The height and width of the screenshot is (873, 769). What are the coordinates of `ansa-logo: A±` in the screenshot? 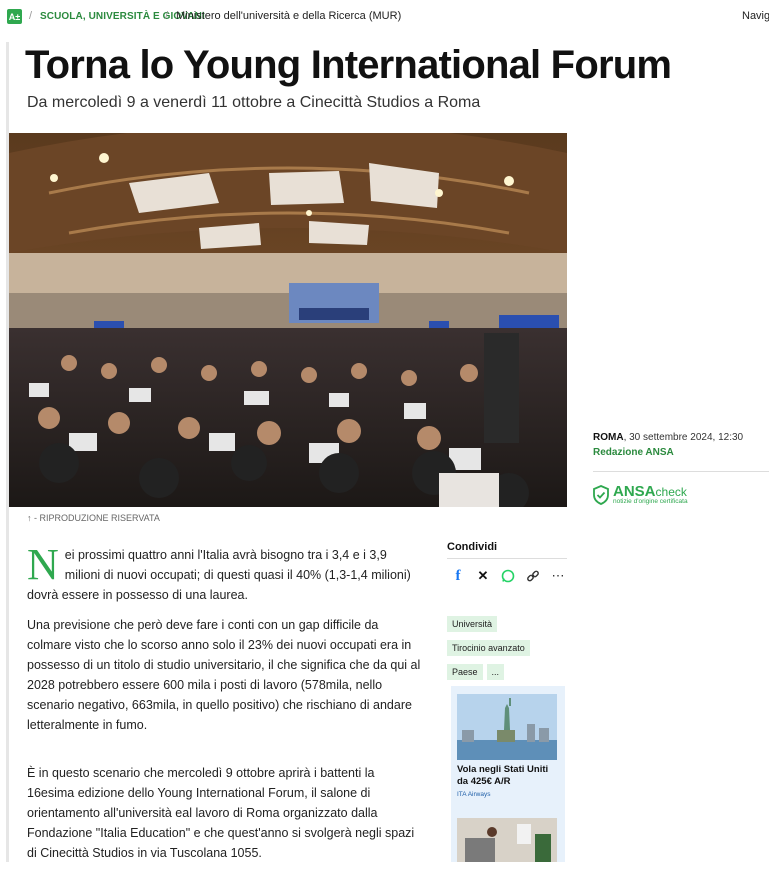 It's located at (14, 16).